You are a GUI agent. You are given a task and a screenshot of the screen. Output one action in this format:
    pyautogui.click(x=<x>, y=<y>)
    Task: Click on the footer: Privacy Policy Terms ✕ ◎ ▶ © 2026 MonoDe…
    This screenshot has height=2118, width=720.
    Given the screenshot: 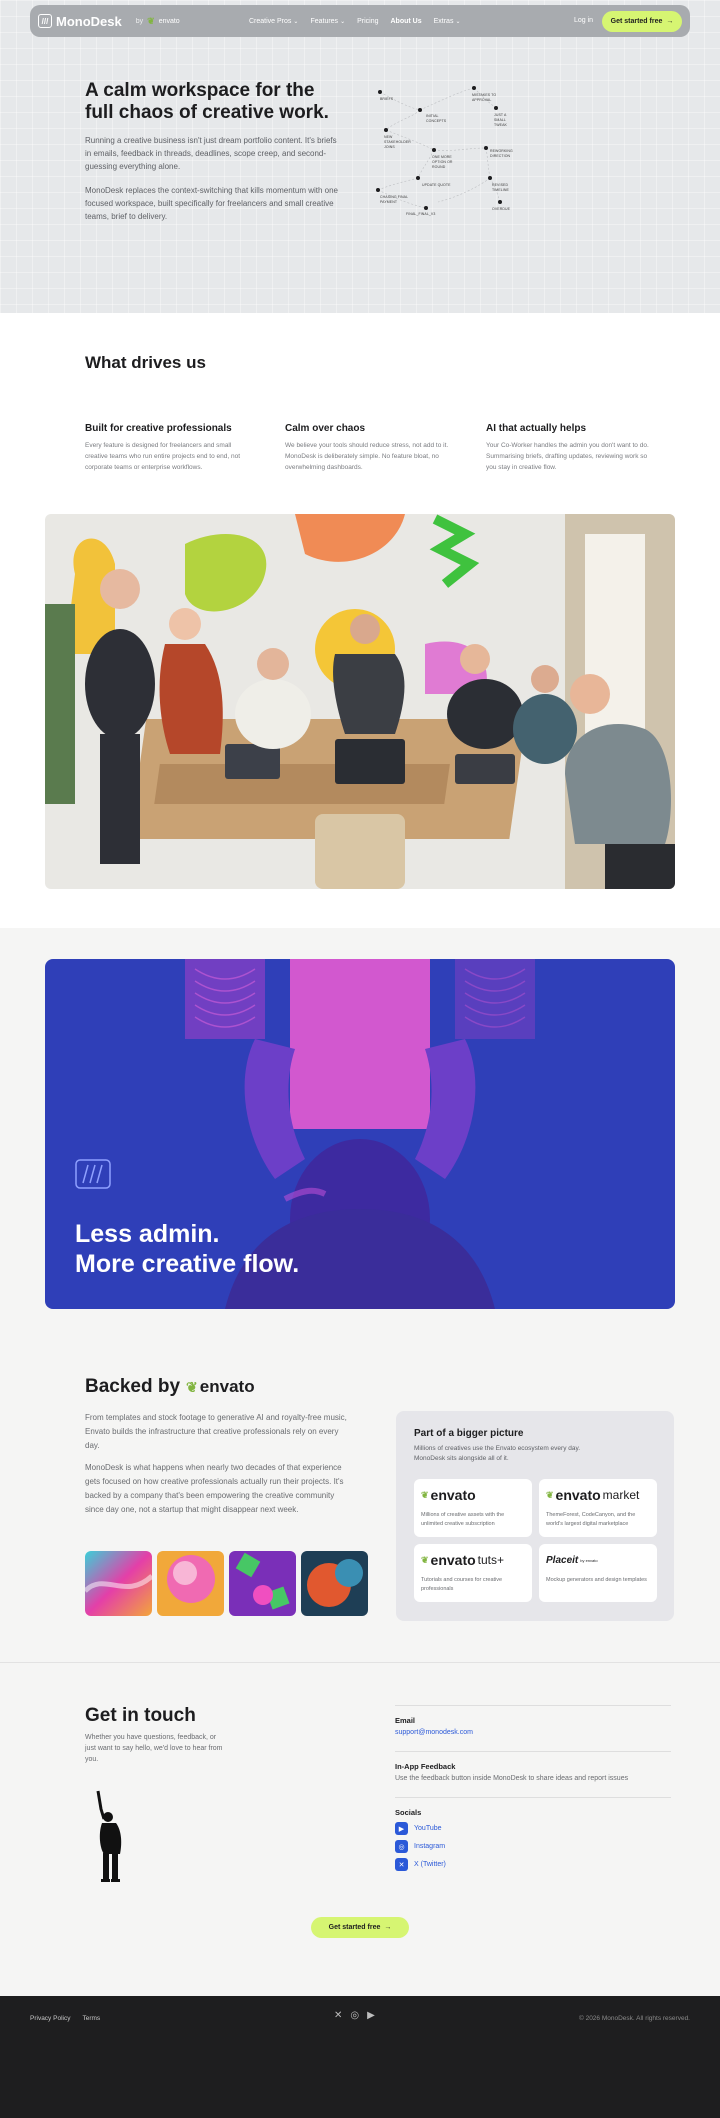 What is the action you would take?
    pyautogui.click(x=360, y=2057)
    